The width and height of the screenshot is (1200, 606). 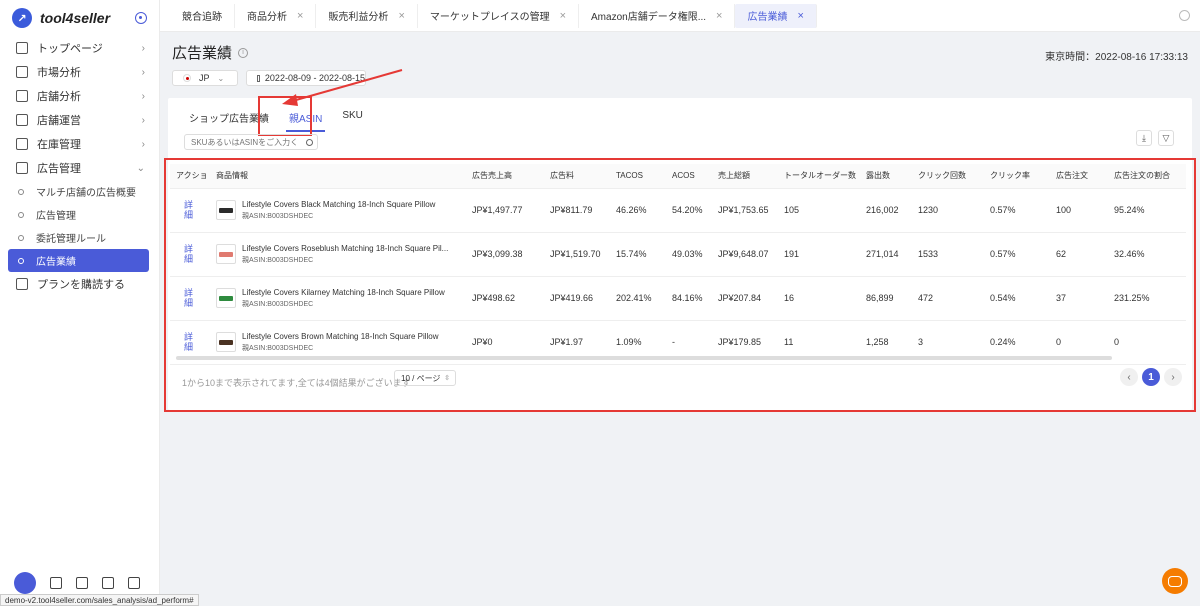 I want to click on clock-icon, so click(x=1184, y=15).